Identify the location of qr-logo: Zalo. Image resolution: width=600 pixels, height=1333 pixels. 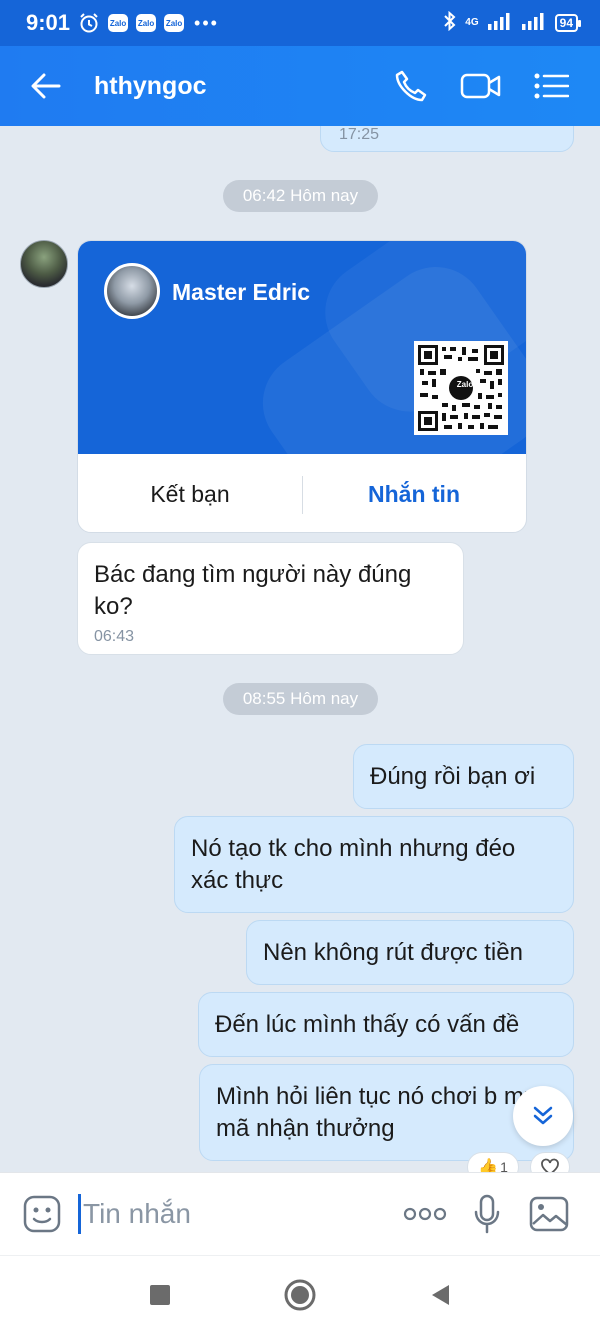
(465, 384).